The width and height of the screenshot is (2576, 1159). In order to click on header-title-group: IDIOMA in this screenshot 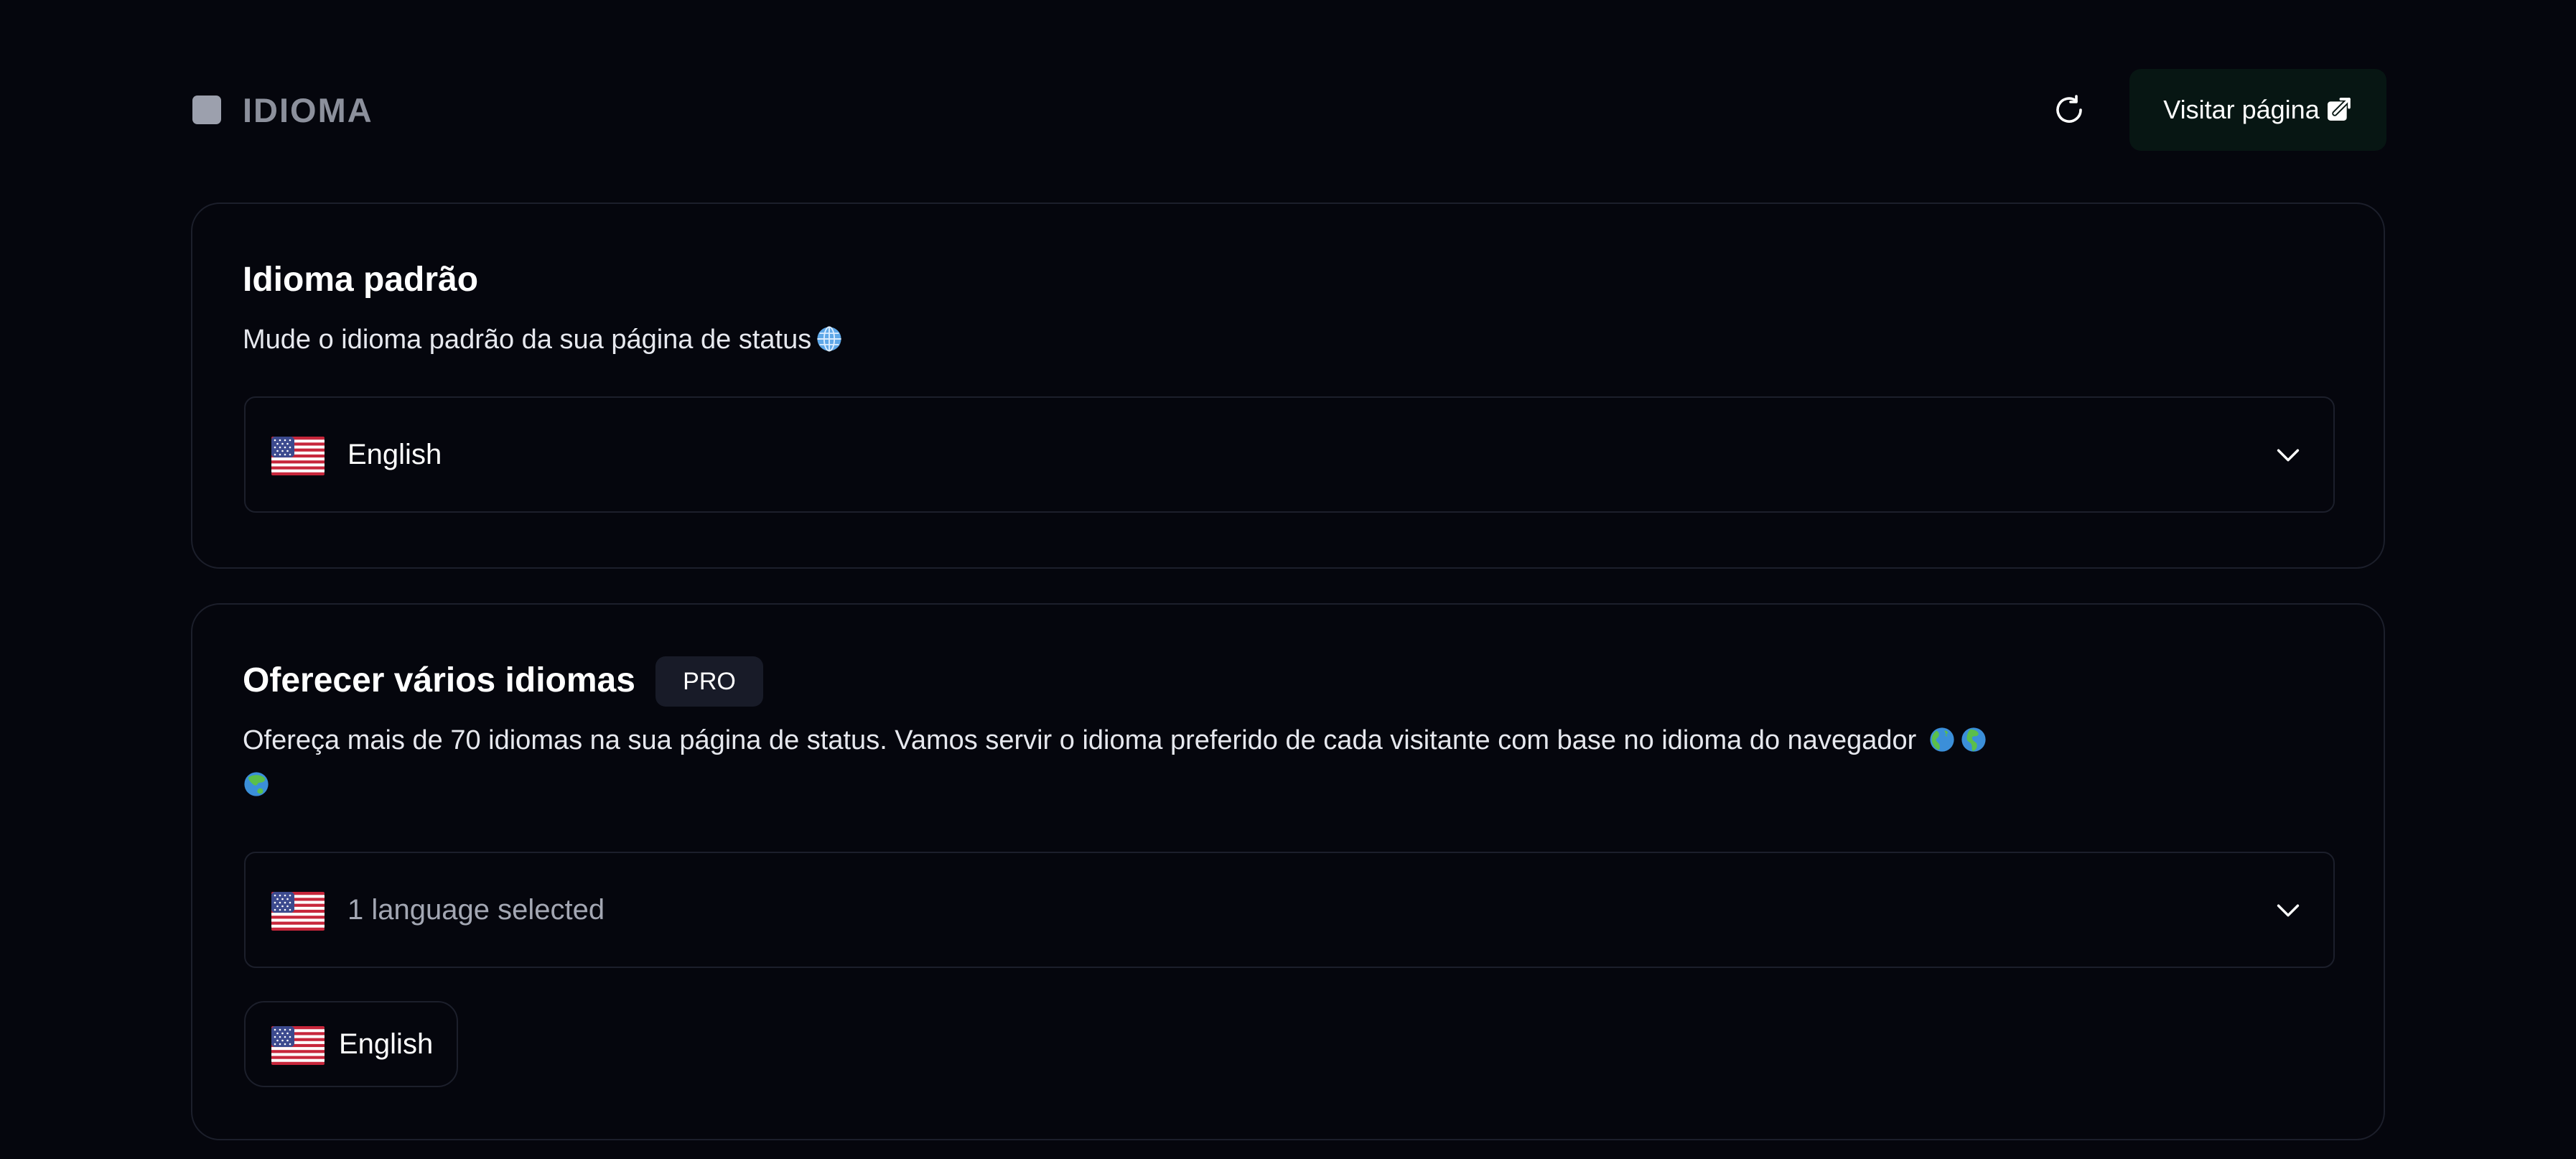, I will do `click(282, 110)`.